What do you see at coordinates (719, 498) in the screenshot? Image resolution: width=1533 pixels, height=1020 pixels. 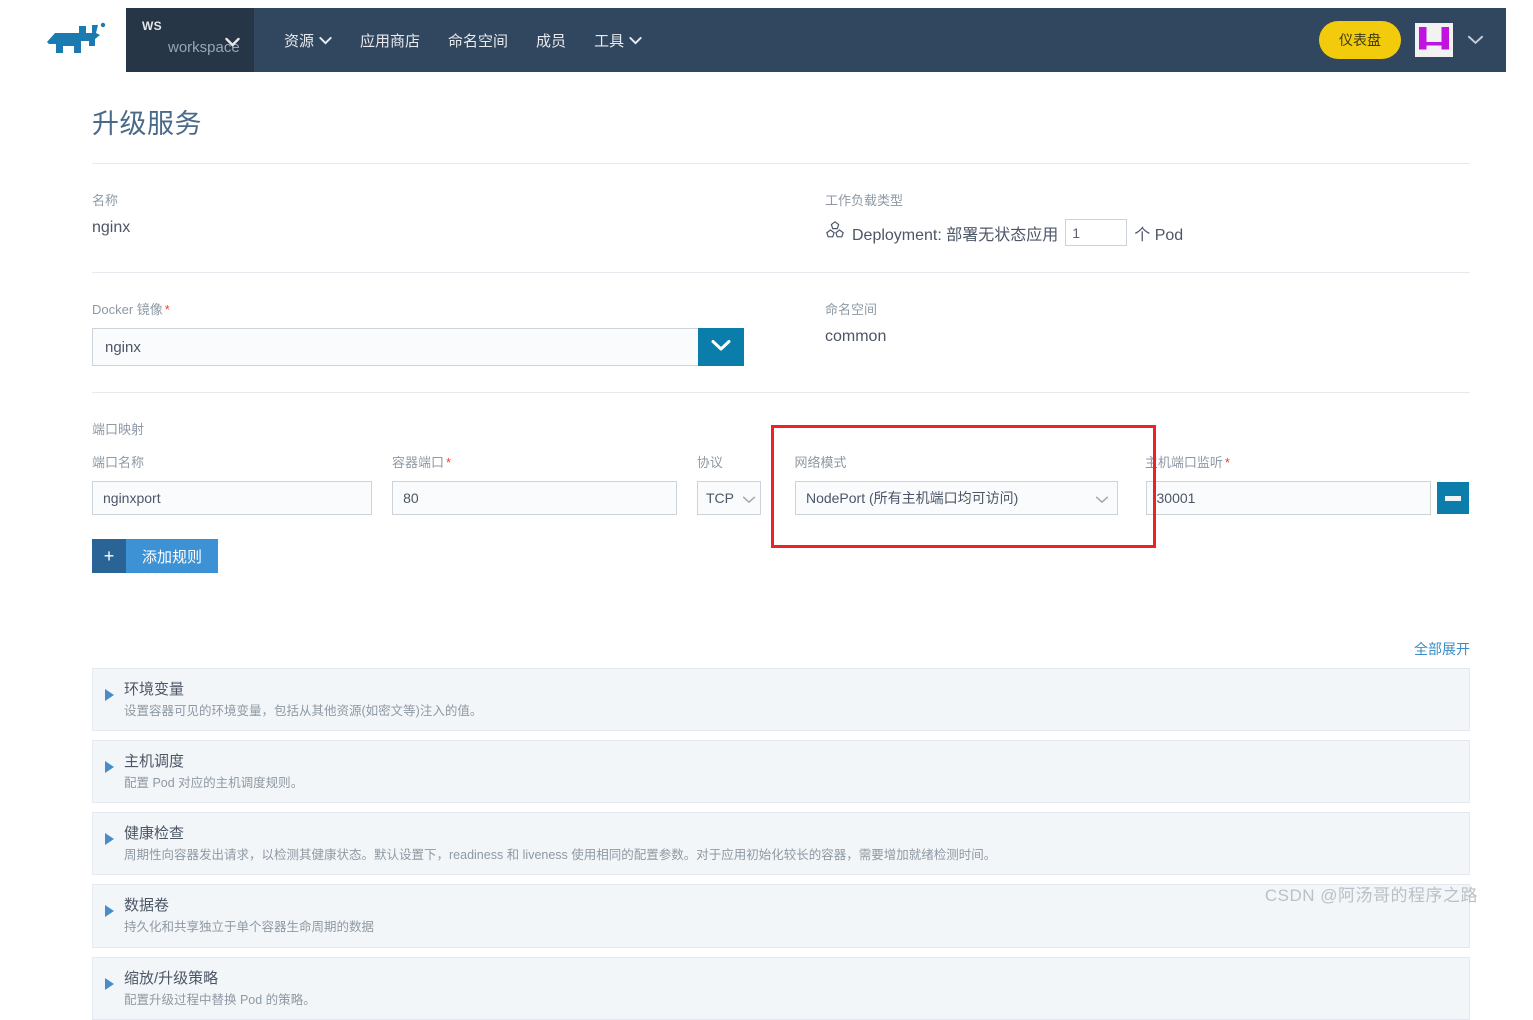 I see `protocol-selected-value: TCP` at bounding box center [719, 498].